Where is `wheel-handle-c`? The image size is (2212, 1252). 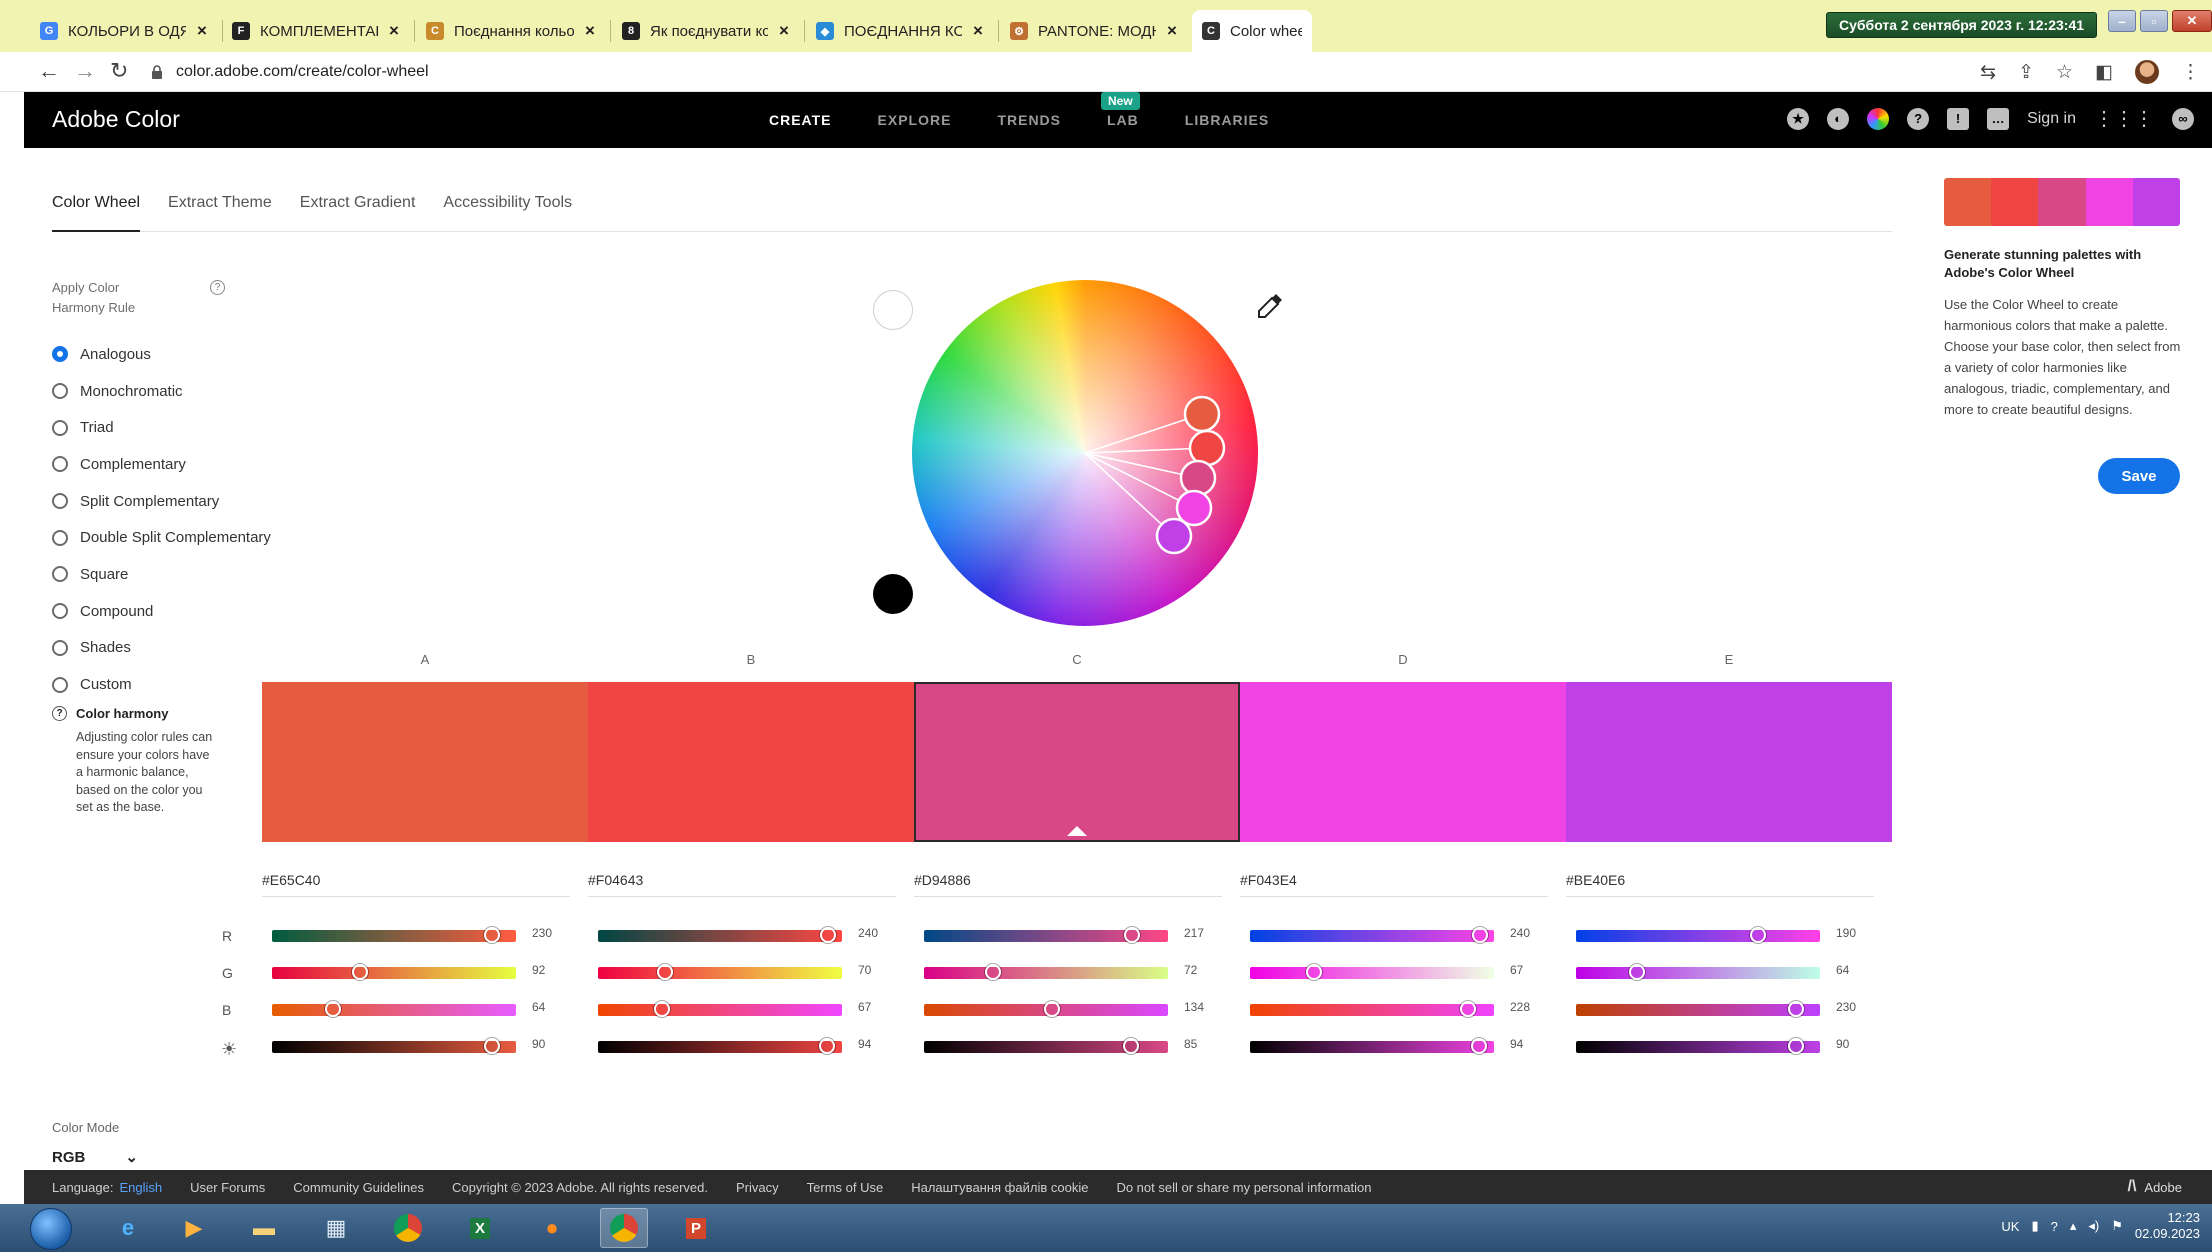
wheel-handle-c is located at coordinates (1198, 478).